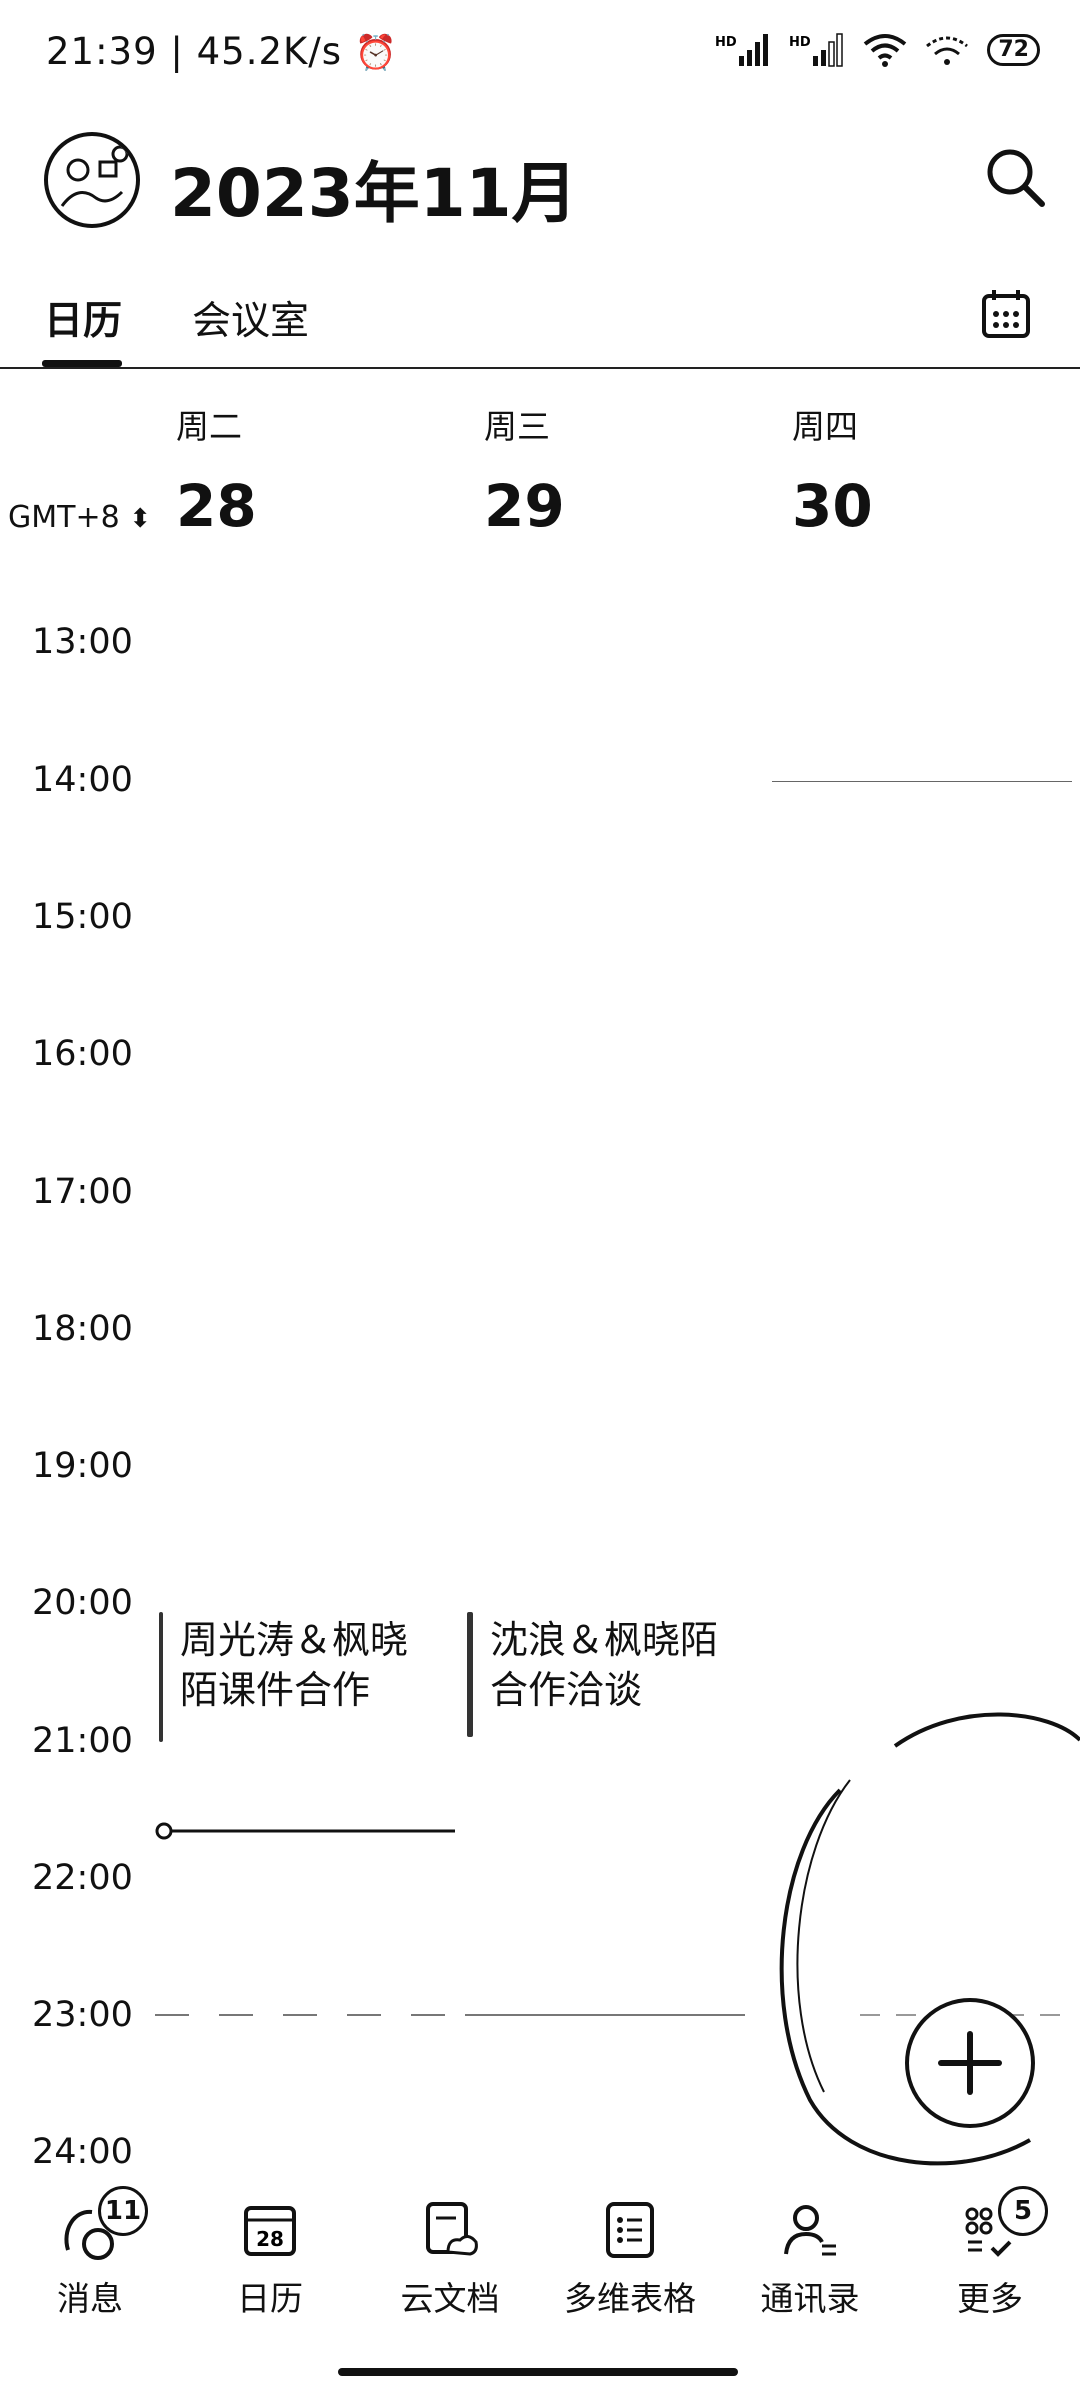 Image resolution: width=1080 pixels, height=2400 pixels. Describe the element at coordinates (82, 1741) in the screenshot. I see `time-label: 21:00` at that location.